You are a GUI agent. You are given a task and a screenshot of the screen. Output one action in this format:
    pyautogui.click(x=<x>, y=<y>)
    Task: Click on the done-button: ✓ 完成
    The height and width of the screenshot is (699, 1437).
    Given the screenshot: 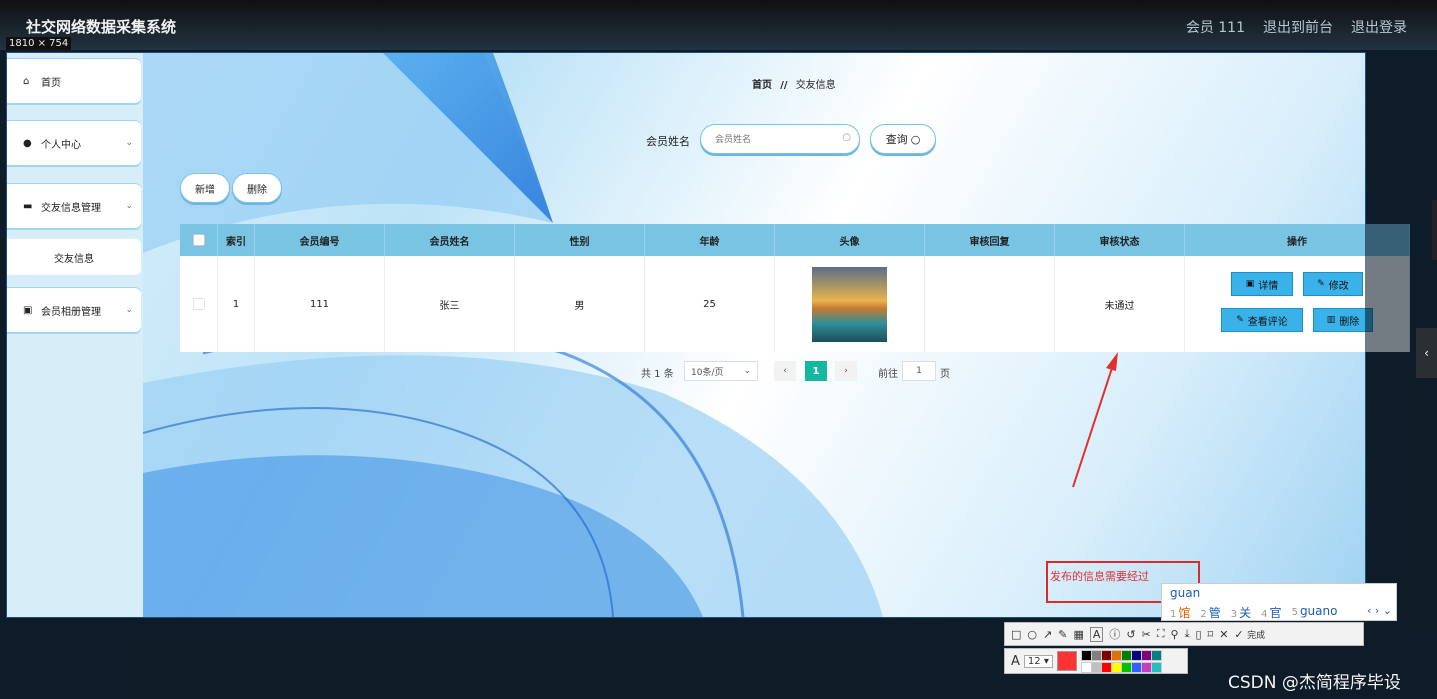 What is the action you would take?
    pyautogui.click(x=1249, y=634)
    